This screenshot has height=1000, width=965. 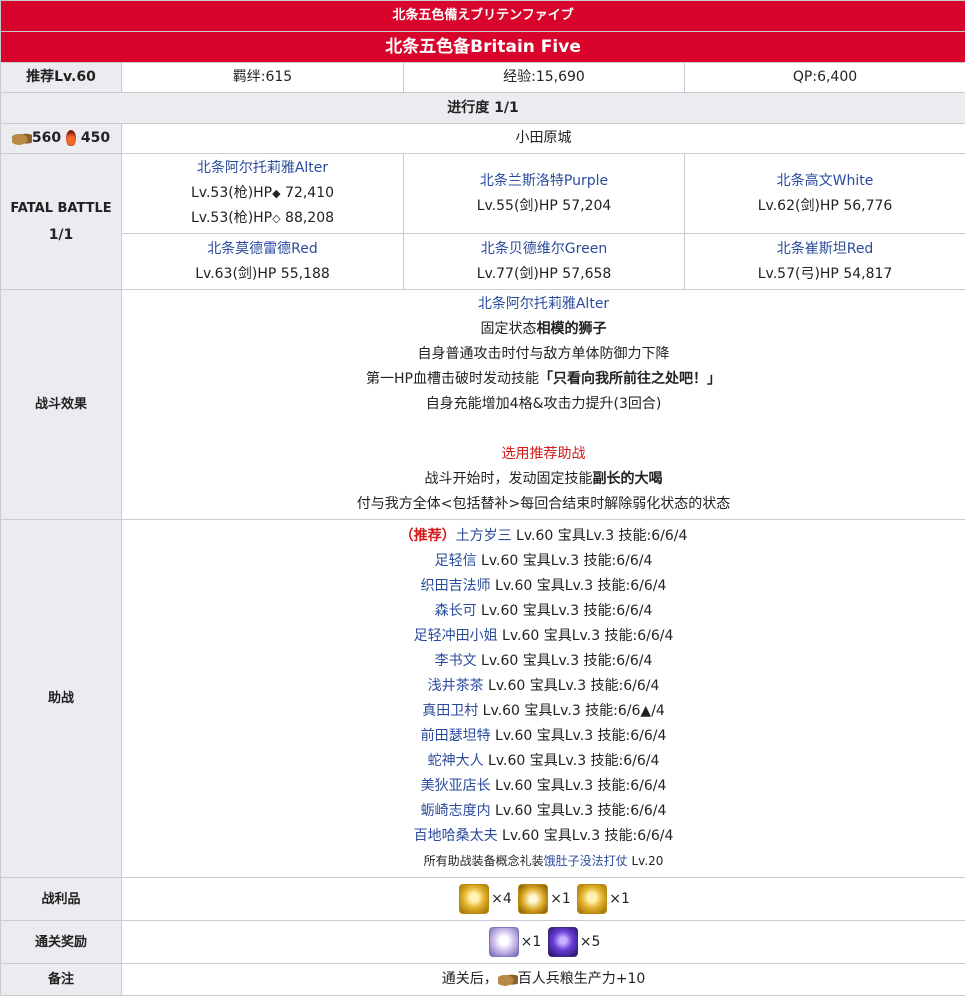 I want to click on bond-value: 羁绊:615, so click(x=262, y=77).